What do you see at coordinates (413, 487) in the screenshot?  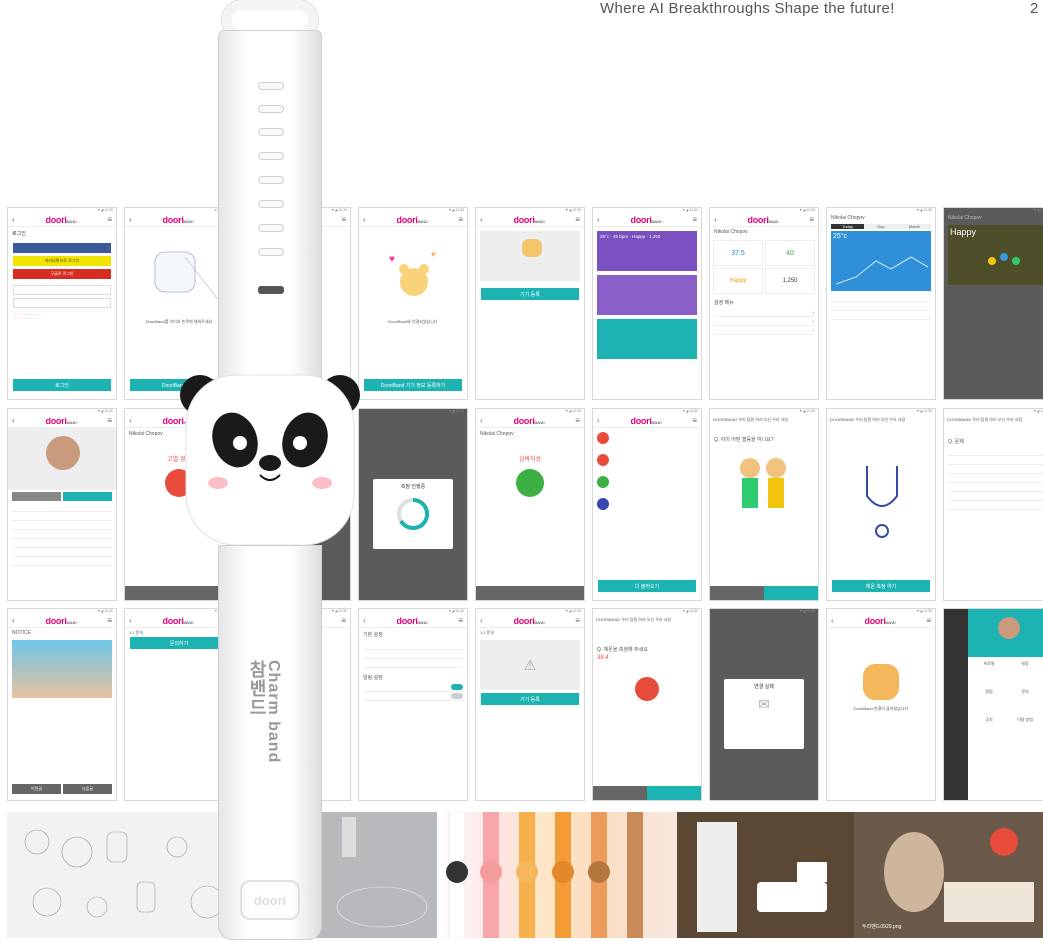 I see `modal-title: 측정 진행중` at bounding box center [413, 487].